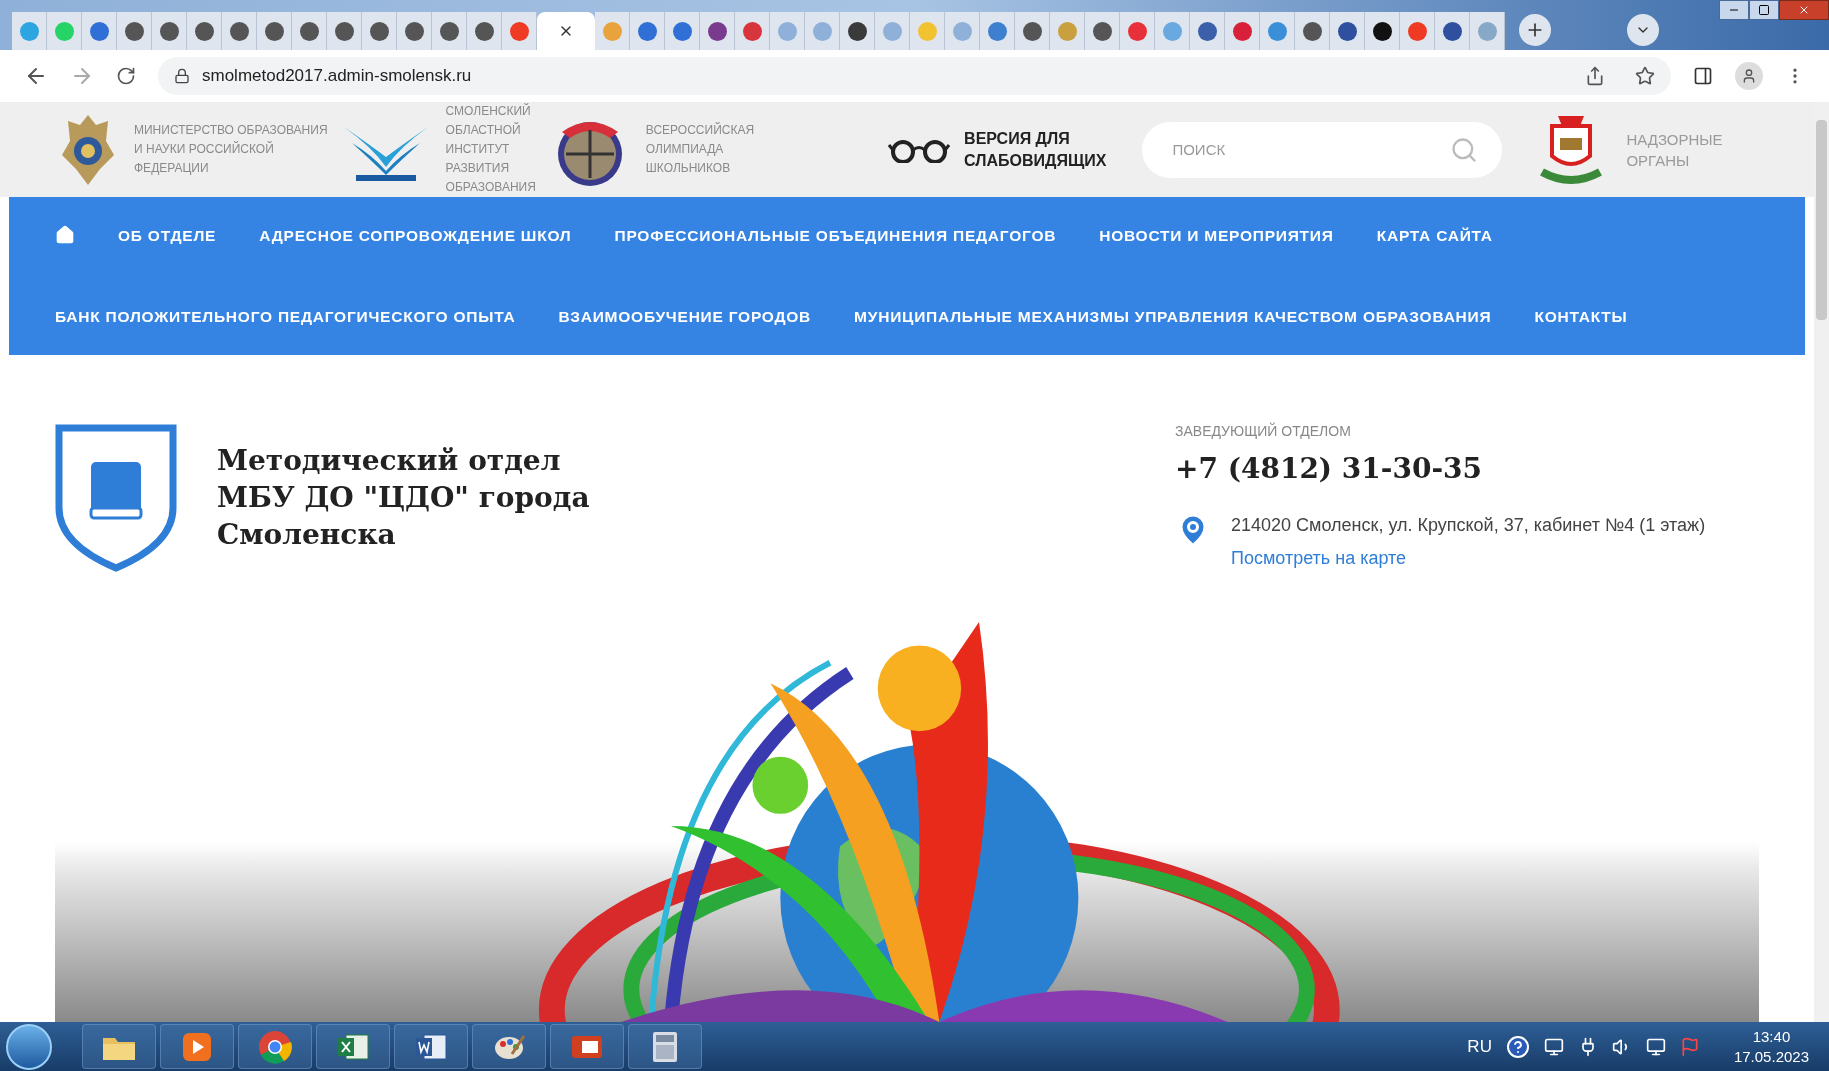 This screenshot has width=1829, height=1071. Describe the element at coordinates (685, 317) in the screenshot. I see `nav-link: ВЗАИМООБУЧЕНИЕ ГОРОДОВ` at that location.